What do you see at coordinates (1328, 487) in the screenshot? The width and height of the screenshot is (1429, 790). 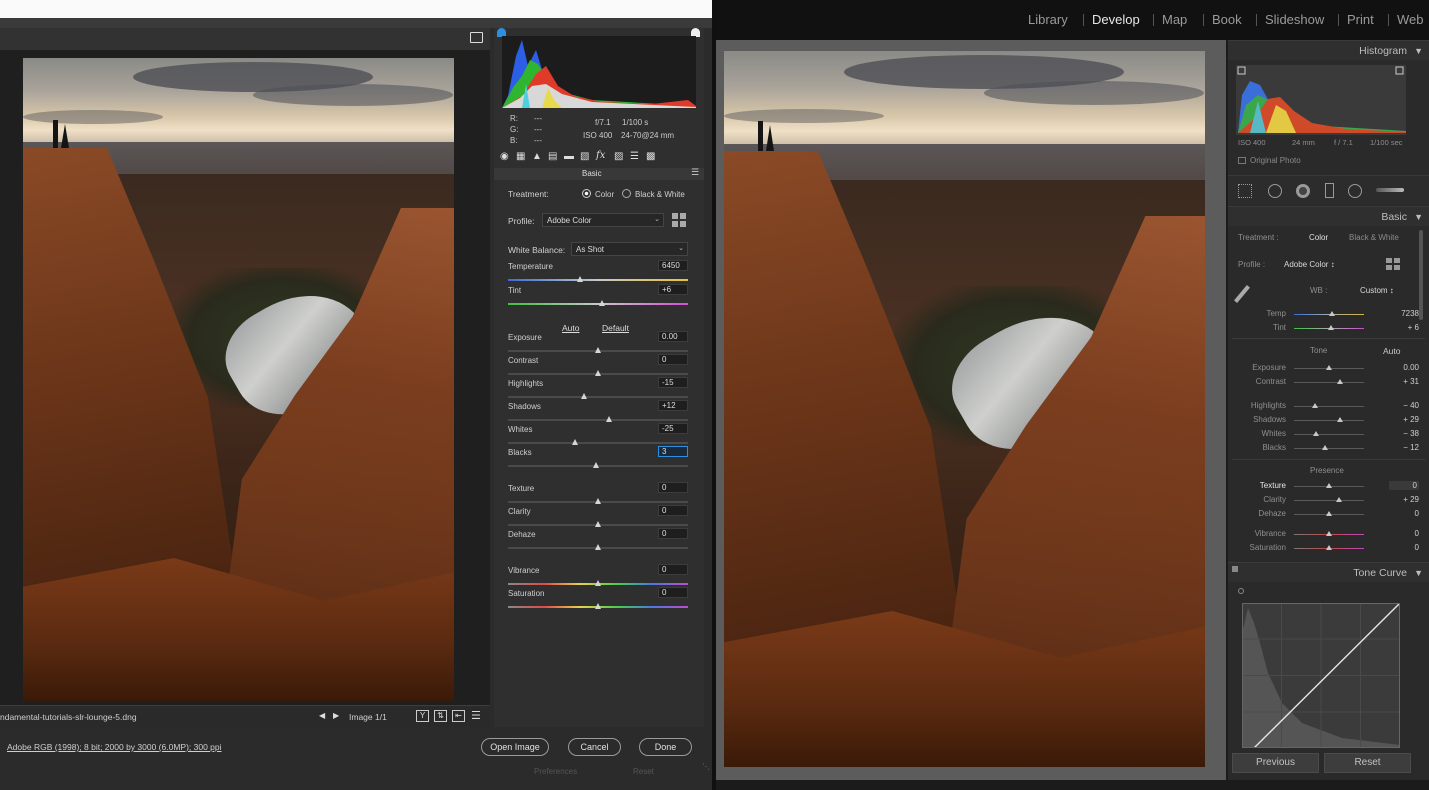 I see `lr-slider-texture: Texture 0` at bounding box center [1328, 487].